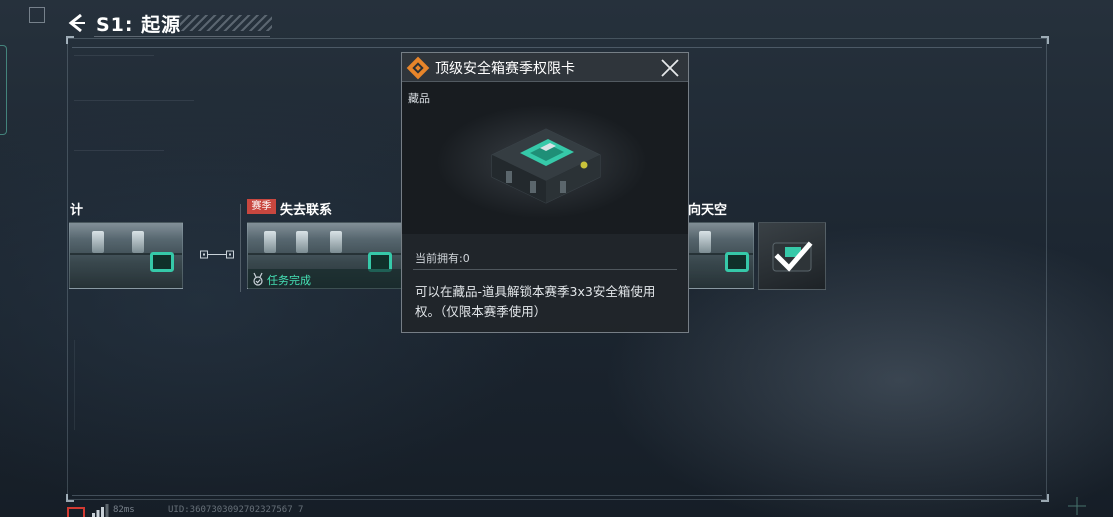  I want to click on menu-square-icon, so click(37, 15).